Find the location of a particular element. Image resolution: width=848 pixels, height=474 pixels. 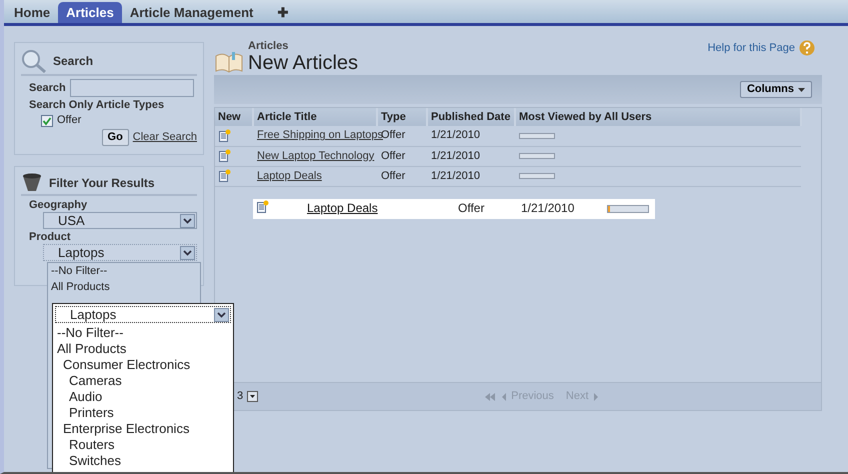

dropdown-option: Audio is located at coordinates (145, 397).